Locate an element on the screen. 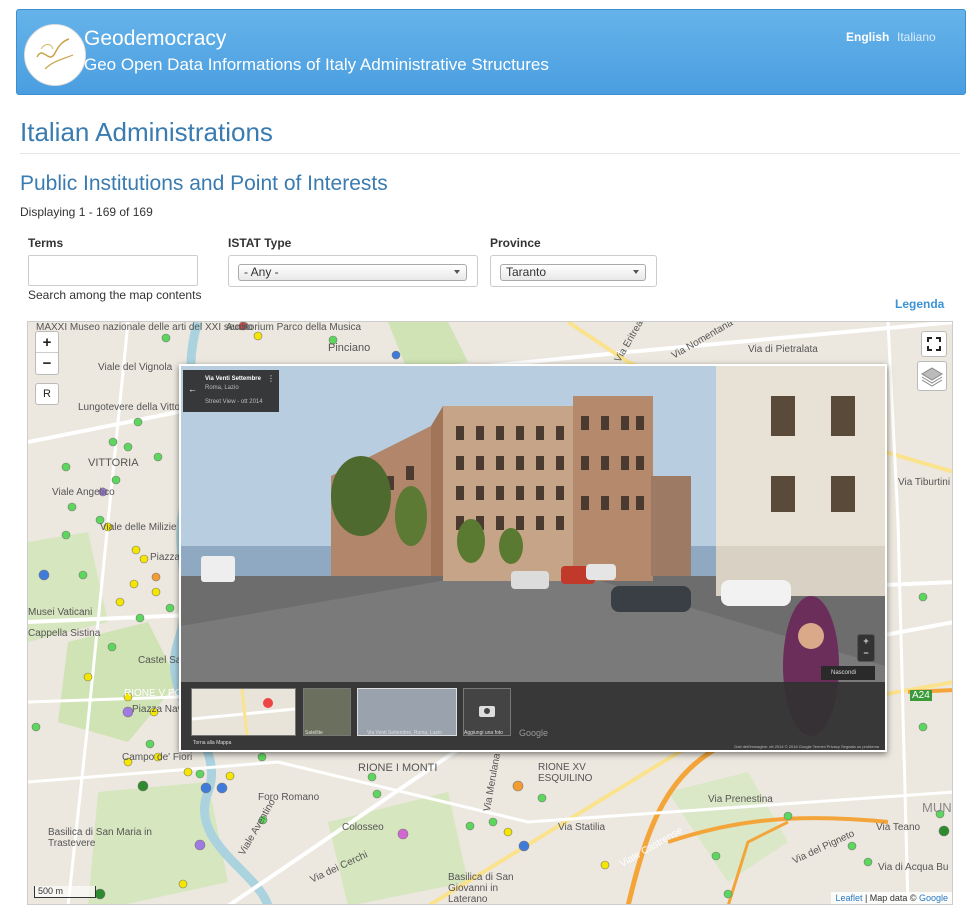  map-label: Piazza is located at coordinates (165, 557).